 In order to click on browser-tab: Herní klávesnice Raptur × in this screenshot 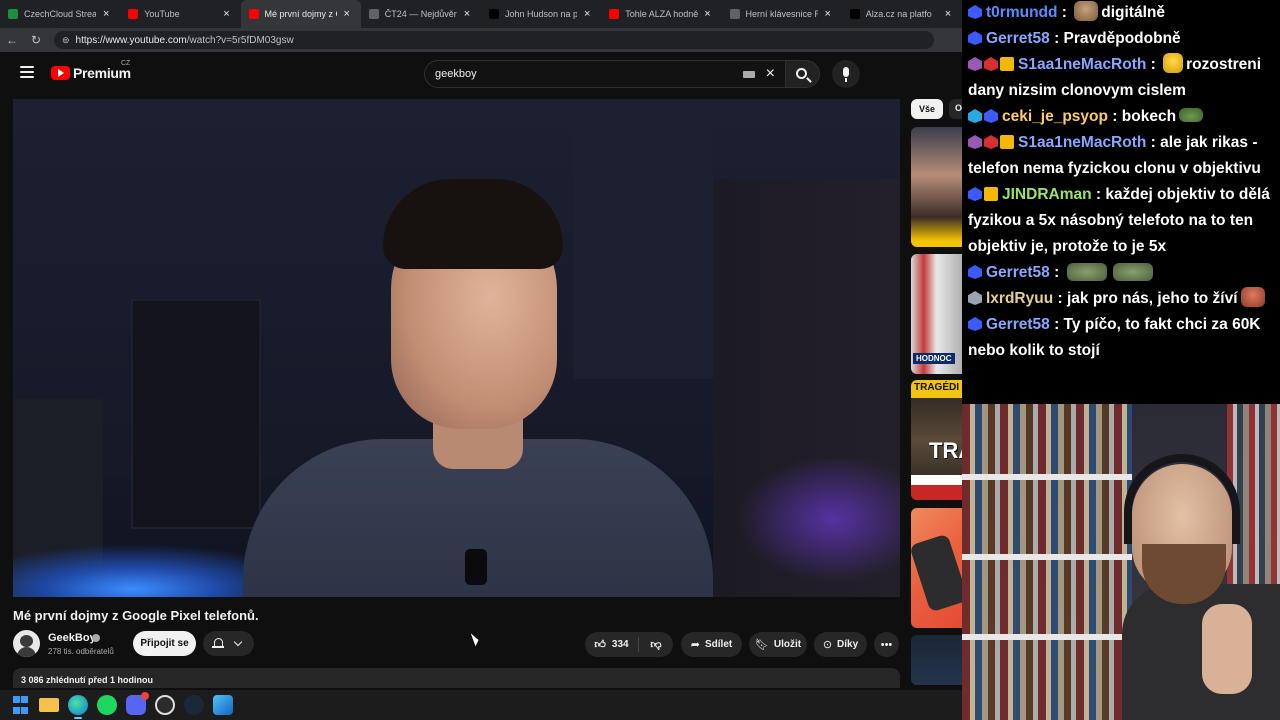, I will do `click(782, 14)`.